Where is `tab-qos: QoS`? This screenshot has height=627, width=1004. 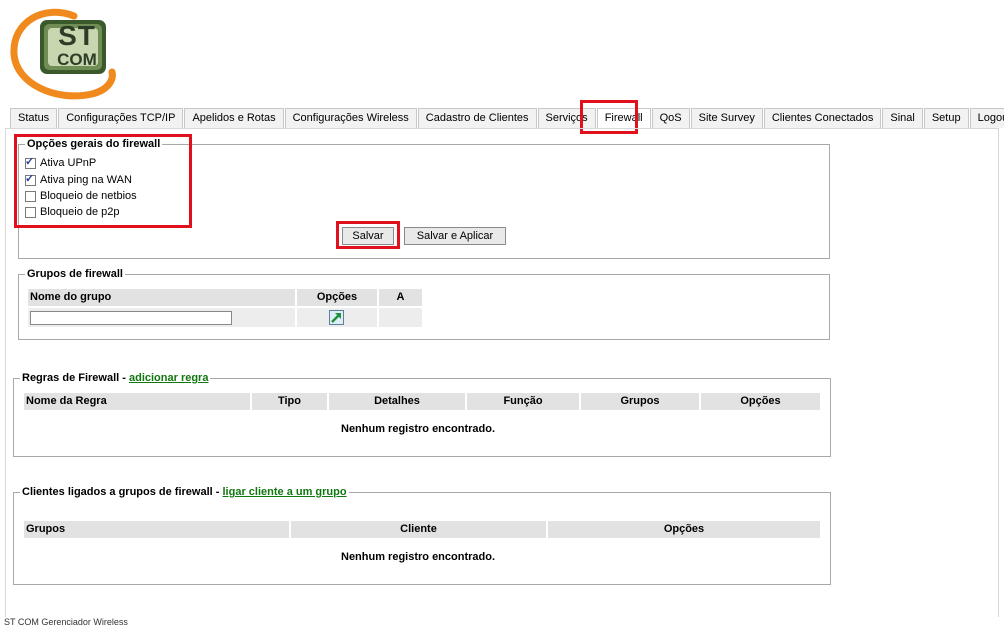 tab-qos: QoS is located at coordinates (670, 118).